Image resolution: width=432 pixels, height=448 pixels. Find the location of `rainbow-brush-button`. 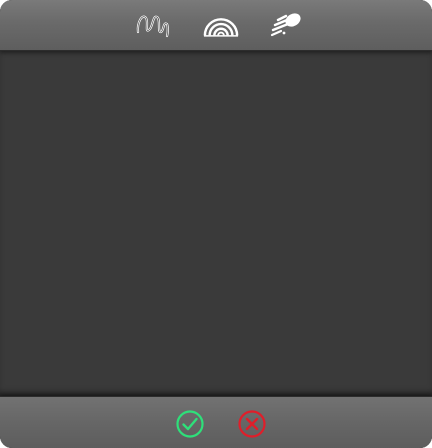

rainbow-brush-button is located at coordinates (221, 25).